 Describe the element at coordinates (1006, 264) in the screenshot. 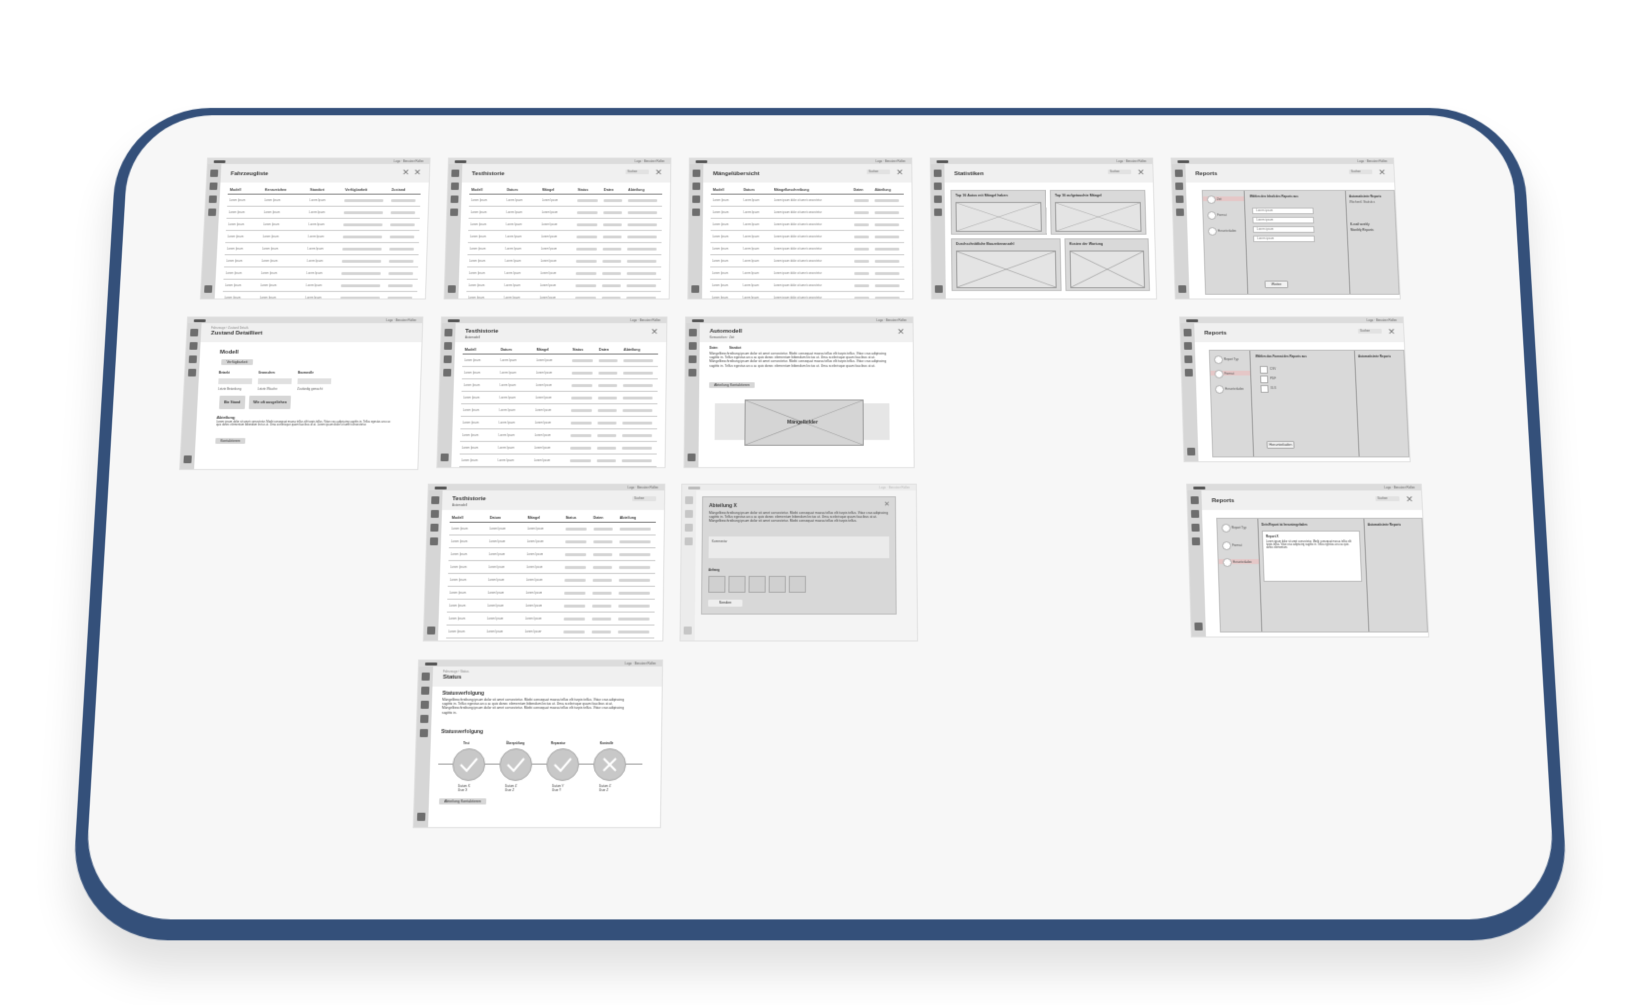

I see `stat-panel: Durchschnittliche Bauzeitenanzahl` at that location.